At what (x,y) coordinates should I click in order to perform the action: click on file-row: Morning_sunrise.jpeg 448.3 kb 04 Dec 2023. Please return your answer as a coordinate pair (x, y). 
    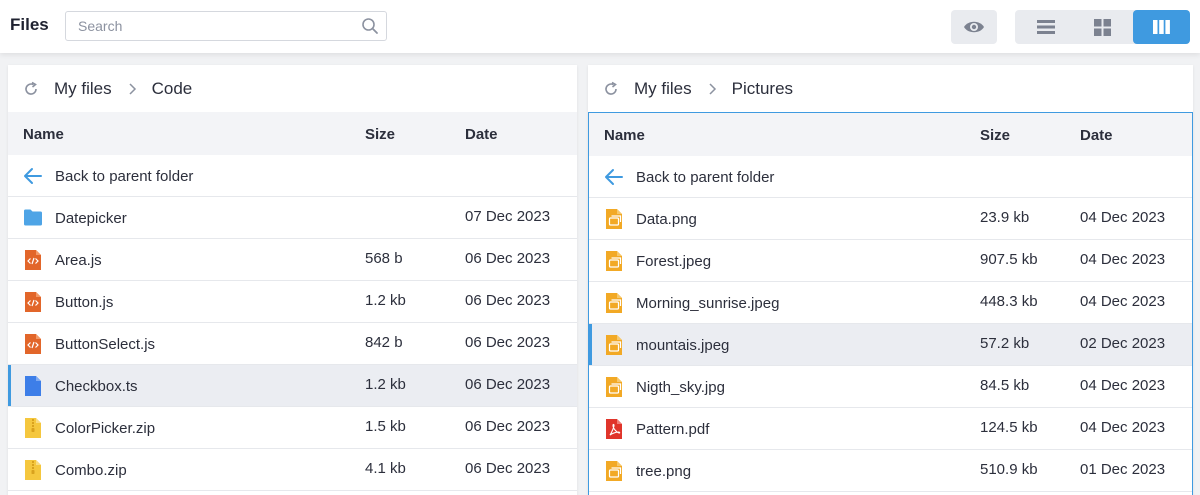
    Looking at the image, I should click on (890, 303).